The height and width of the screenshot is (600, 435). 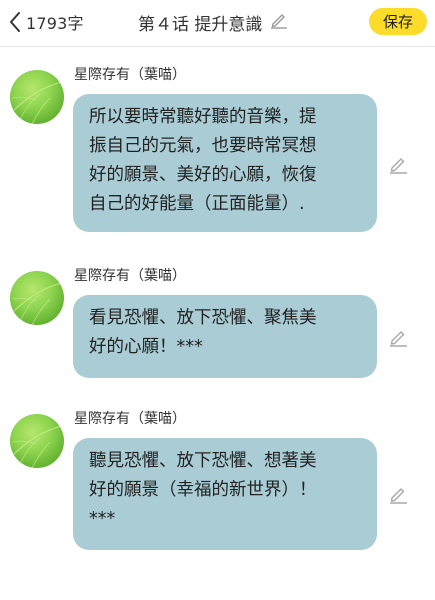 I want to click on back-button: 1793字, so click(x=46, y=22).